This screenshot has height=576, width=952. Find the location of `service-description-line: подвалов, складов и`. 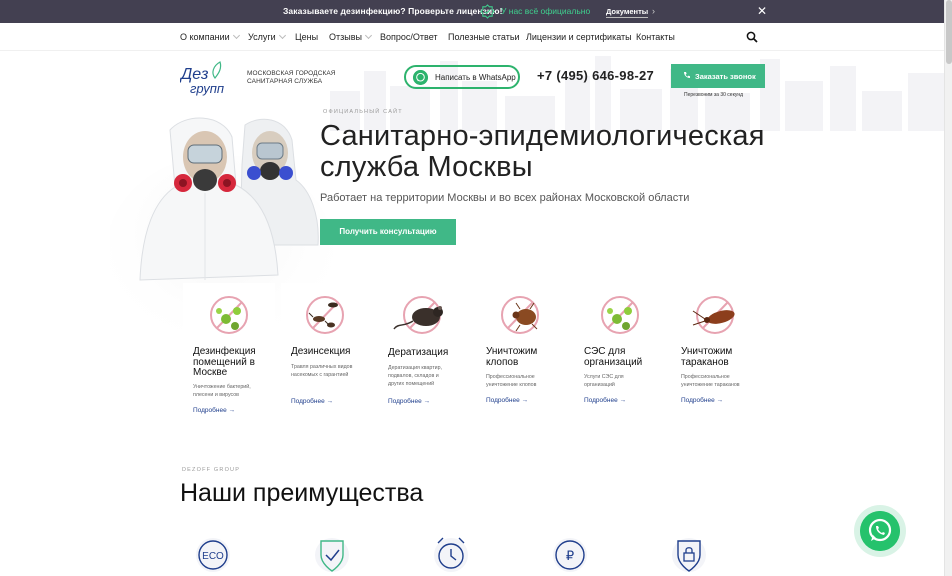

service-description-line: подвалов, складов и is located at coordinates (413, 376).